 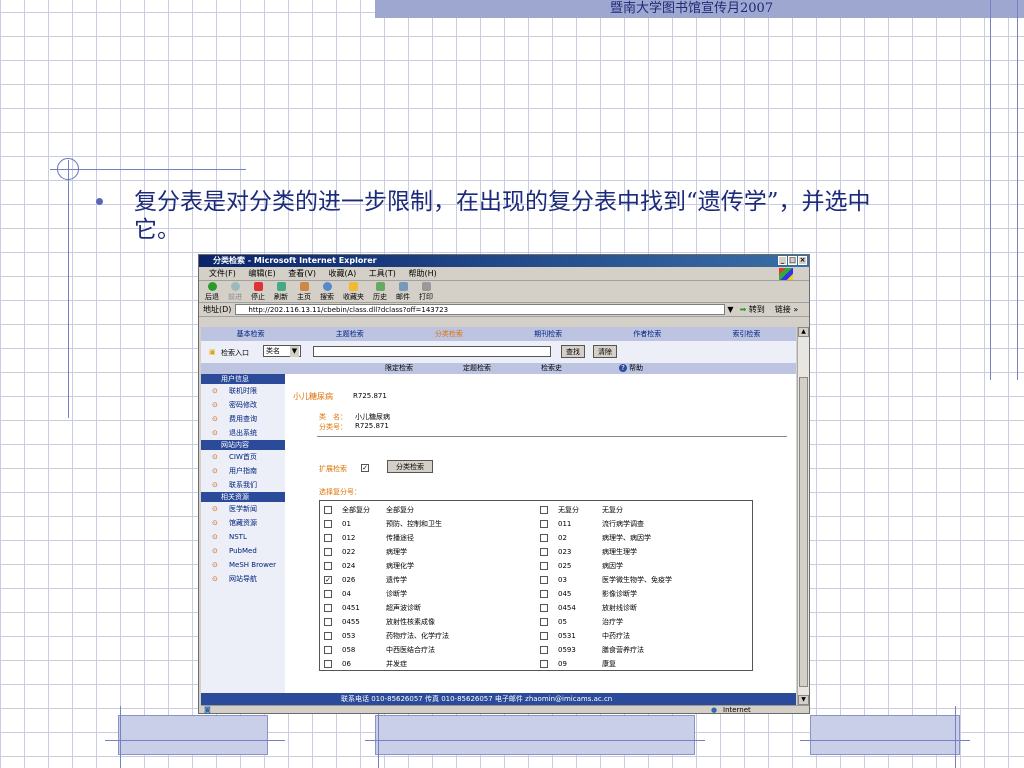 I want to click on nav-journal-search: 期刊检索, so click(x=548, y=334).